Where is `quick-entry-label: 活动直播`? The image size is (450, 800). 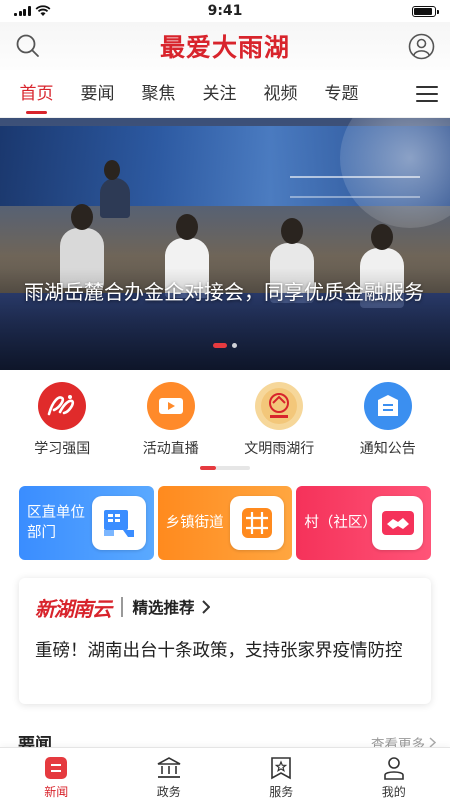 quick-entry-label: 活动直播 is located at coordinates (170, 449).